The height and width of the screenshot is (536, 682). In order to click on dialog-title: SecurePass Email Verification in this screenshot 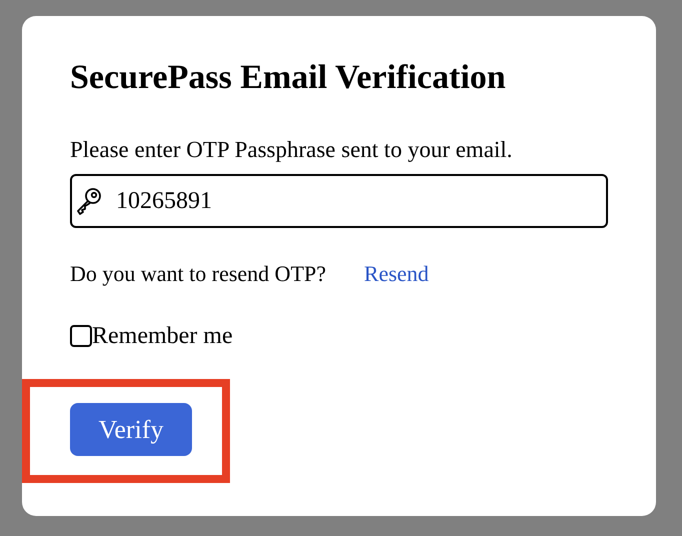, I will do `click(288, 78)`.